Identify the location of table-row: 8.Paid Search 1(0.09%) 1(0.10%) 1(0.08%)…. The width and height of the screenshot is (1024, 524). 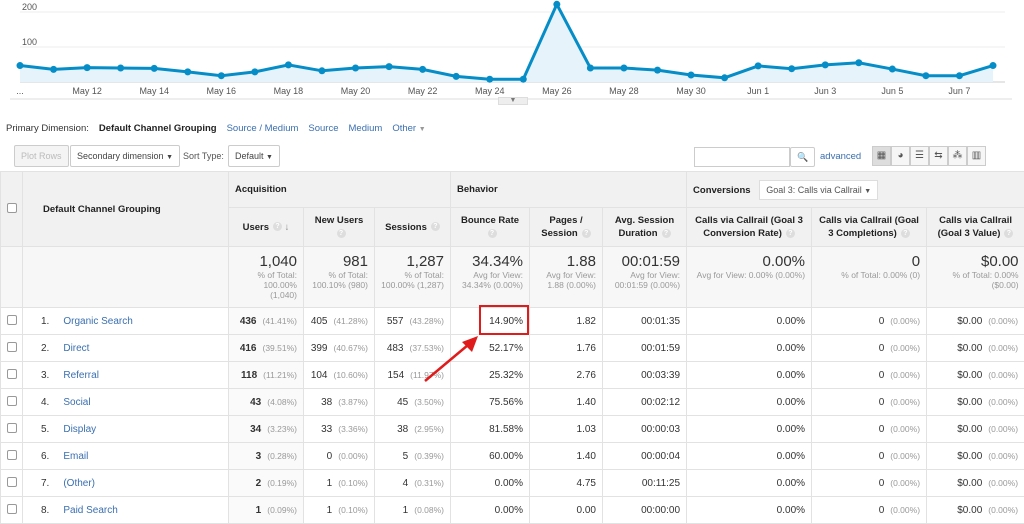
(512, 510).